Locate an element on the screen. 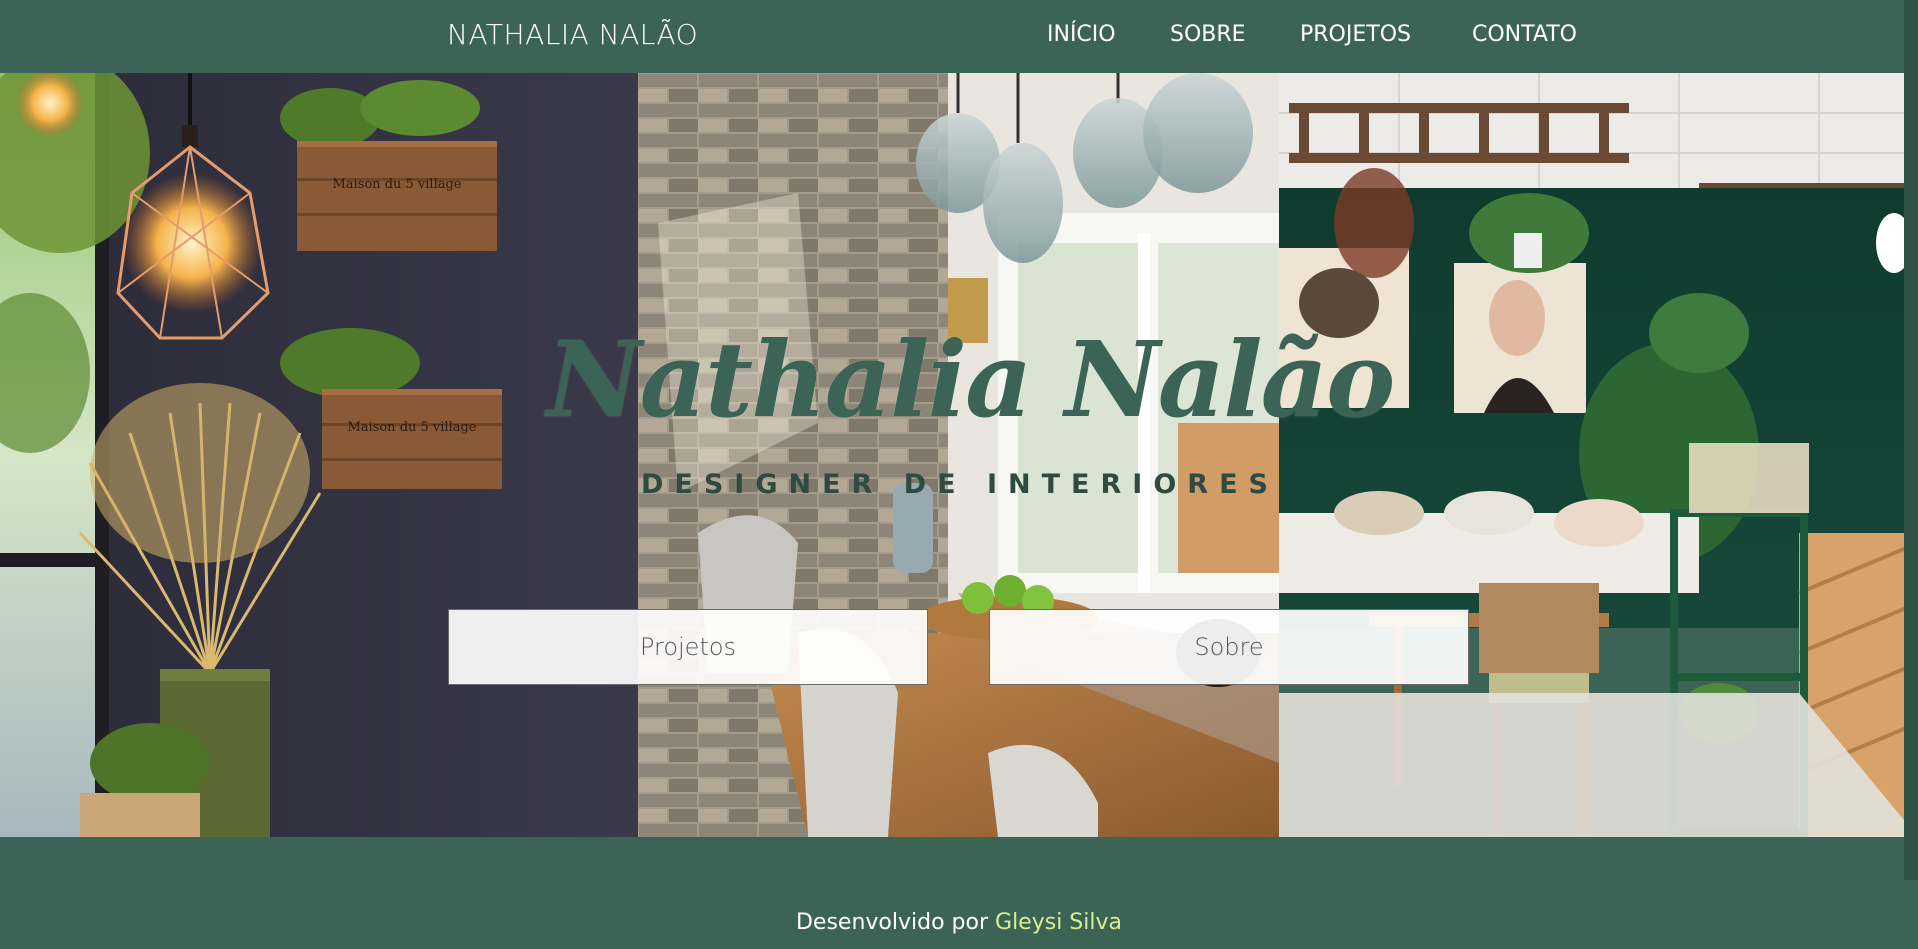 The width and height of the screenshot is (1918, 949). site-footer: Desenvolvido por Gleysi Silva is located at coordinates (959, 922).